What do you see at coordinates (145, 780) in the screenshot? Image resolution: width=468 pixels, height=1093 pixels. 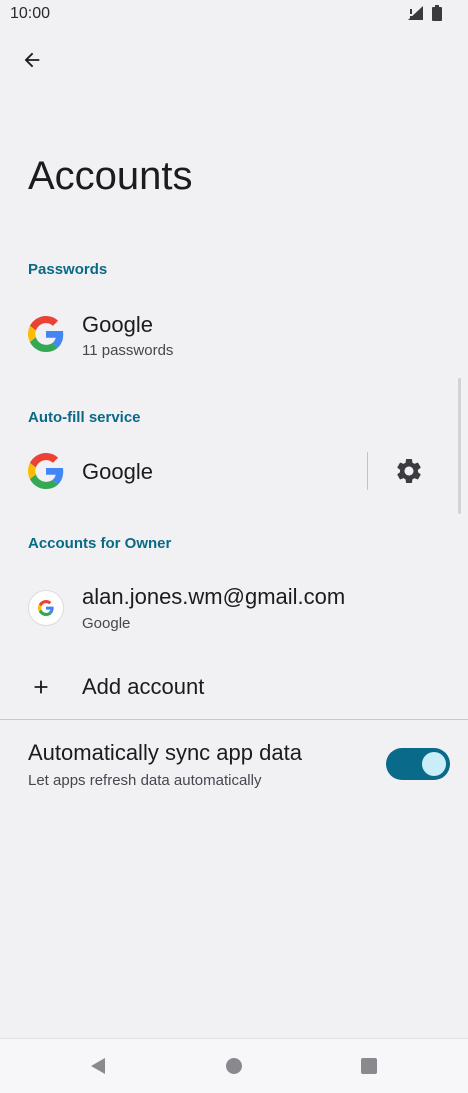 I see `auto-sync-subtitle: Let apps refresh data automatically` at bounding box center [145, 780].